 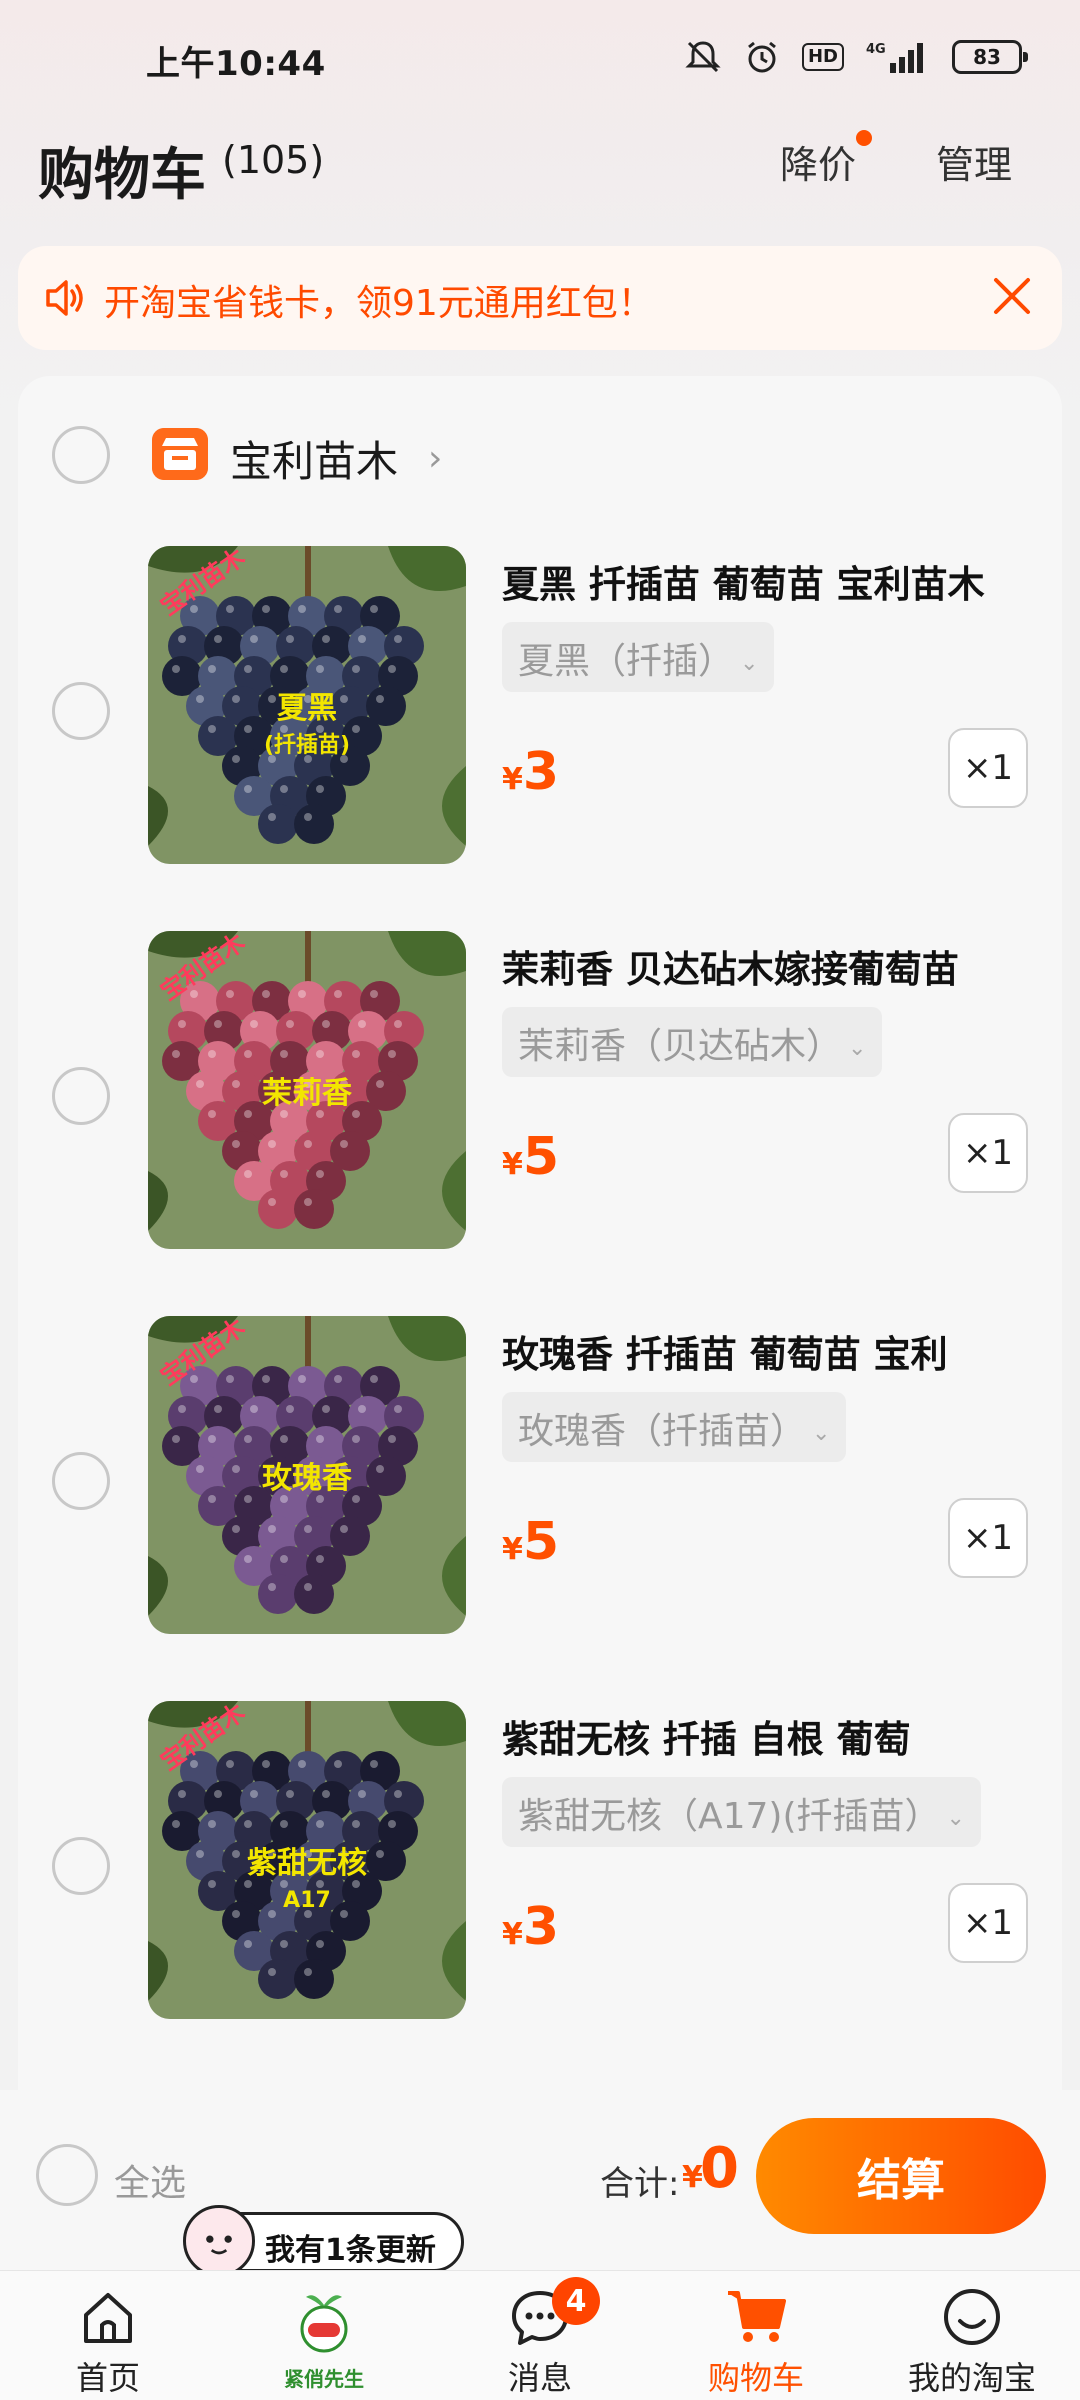 I want to click on price-drop-button: 降价, so click(x=818, y=161).